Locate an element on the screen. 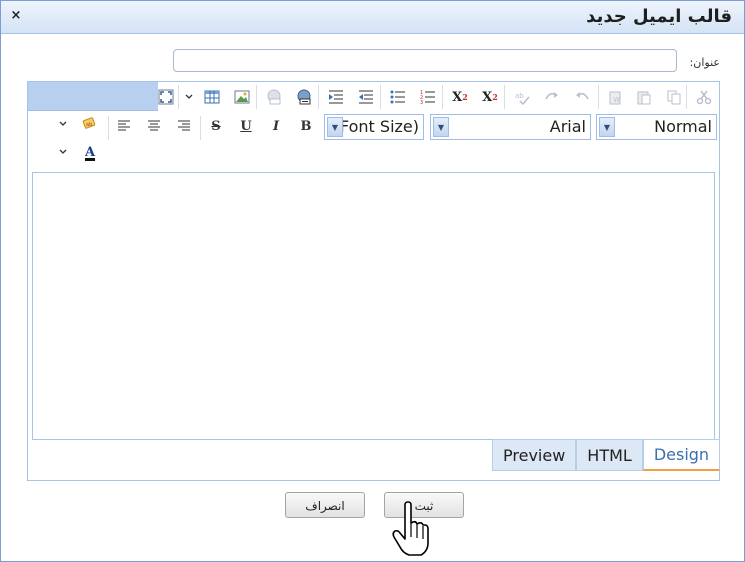 The image size is (745, 562). subscript-mark: 2 is located at coordinates (465, 97).